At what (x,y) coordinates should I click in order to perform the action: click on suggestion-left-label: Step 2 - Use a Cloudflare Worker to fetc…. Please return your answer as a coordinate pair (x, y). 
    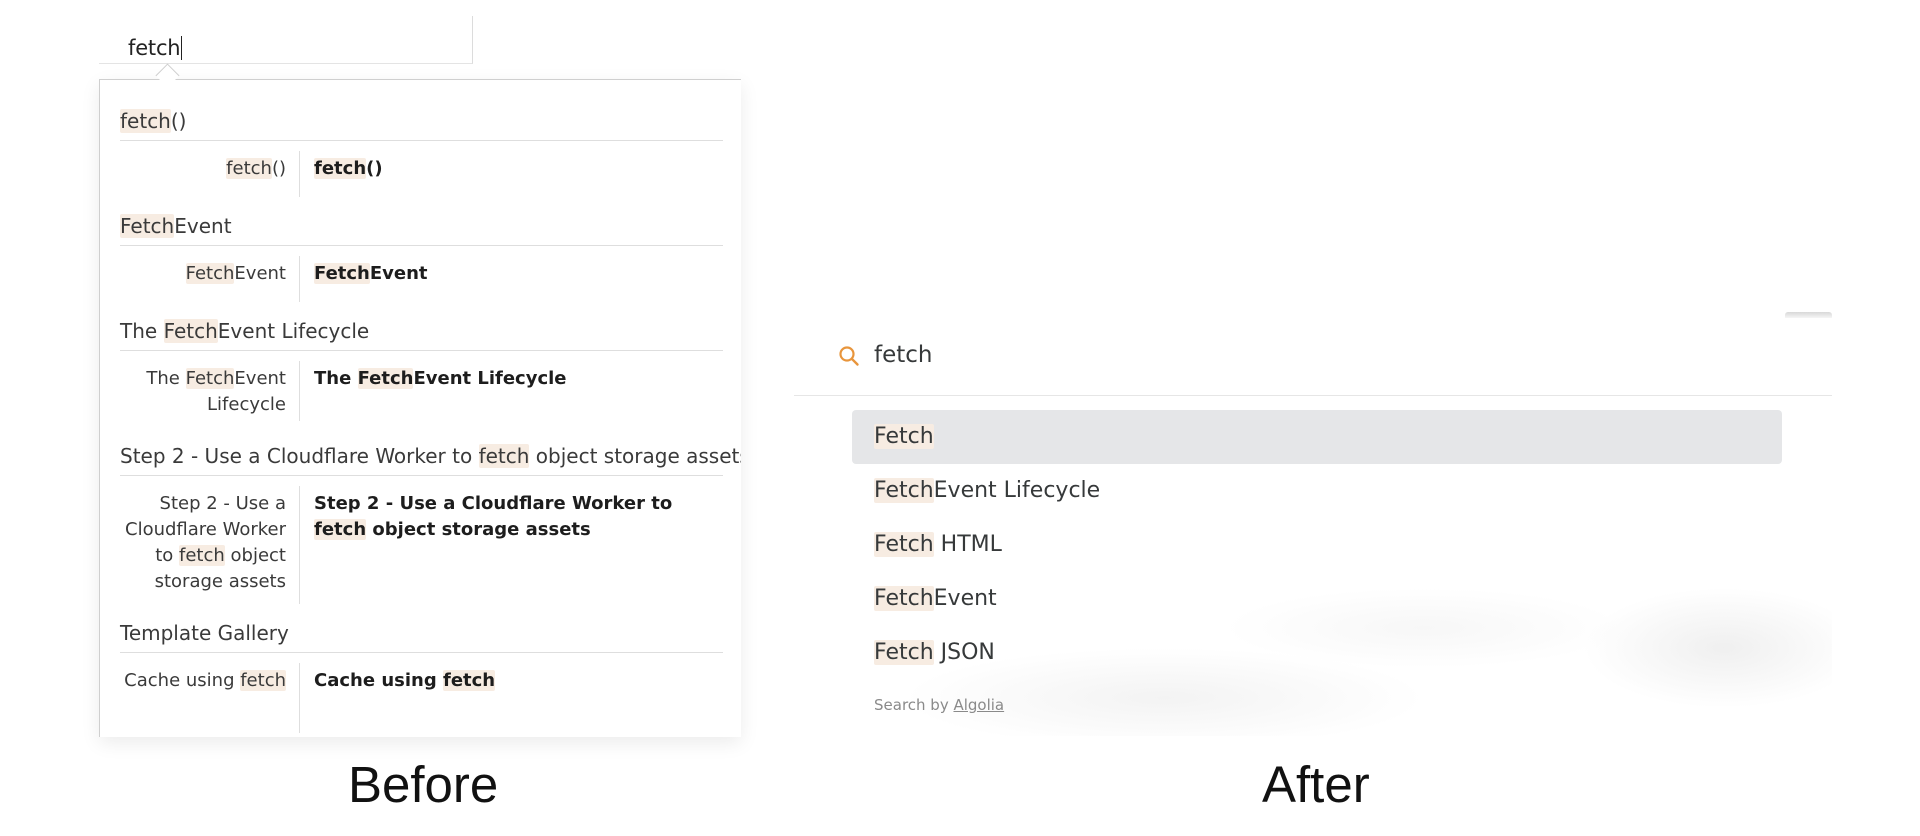
    Looking at the image, I should click on (203, 543).